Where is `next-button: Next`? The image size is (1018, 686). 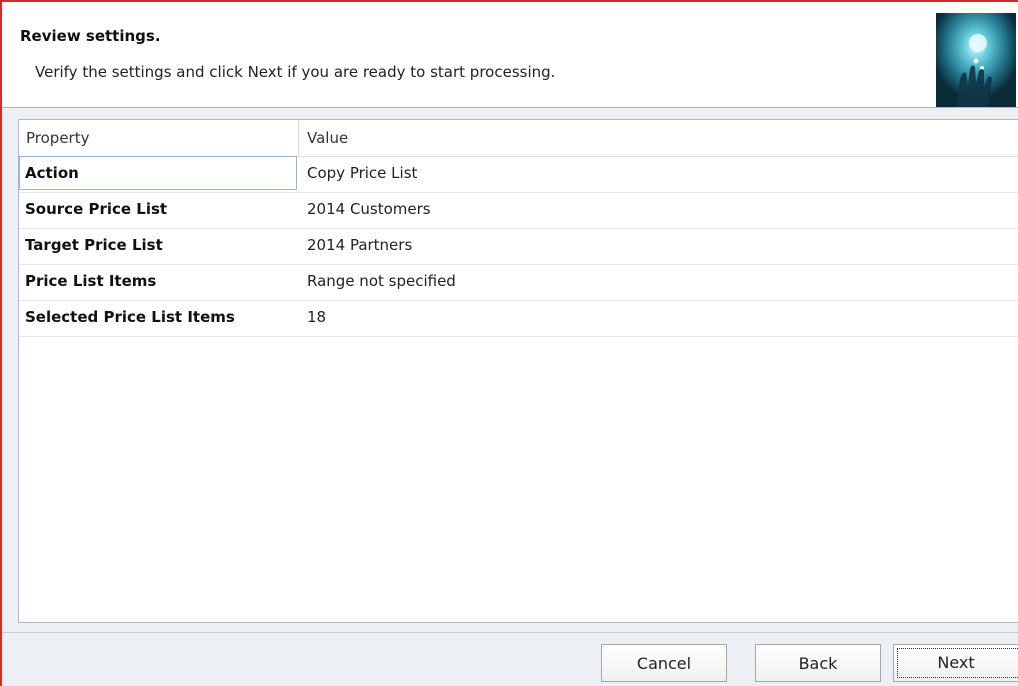 next-button: Next is located at coordinates (955, 663).